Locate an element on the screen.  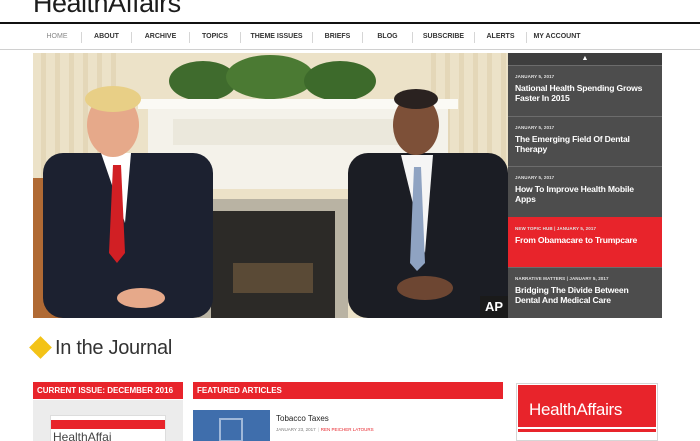
headline-title: From Obamacare to Trumpcare is located at coordinates (585, 240).